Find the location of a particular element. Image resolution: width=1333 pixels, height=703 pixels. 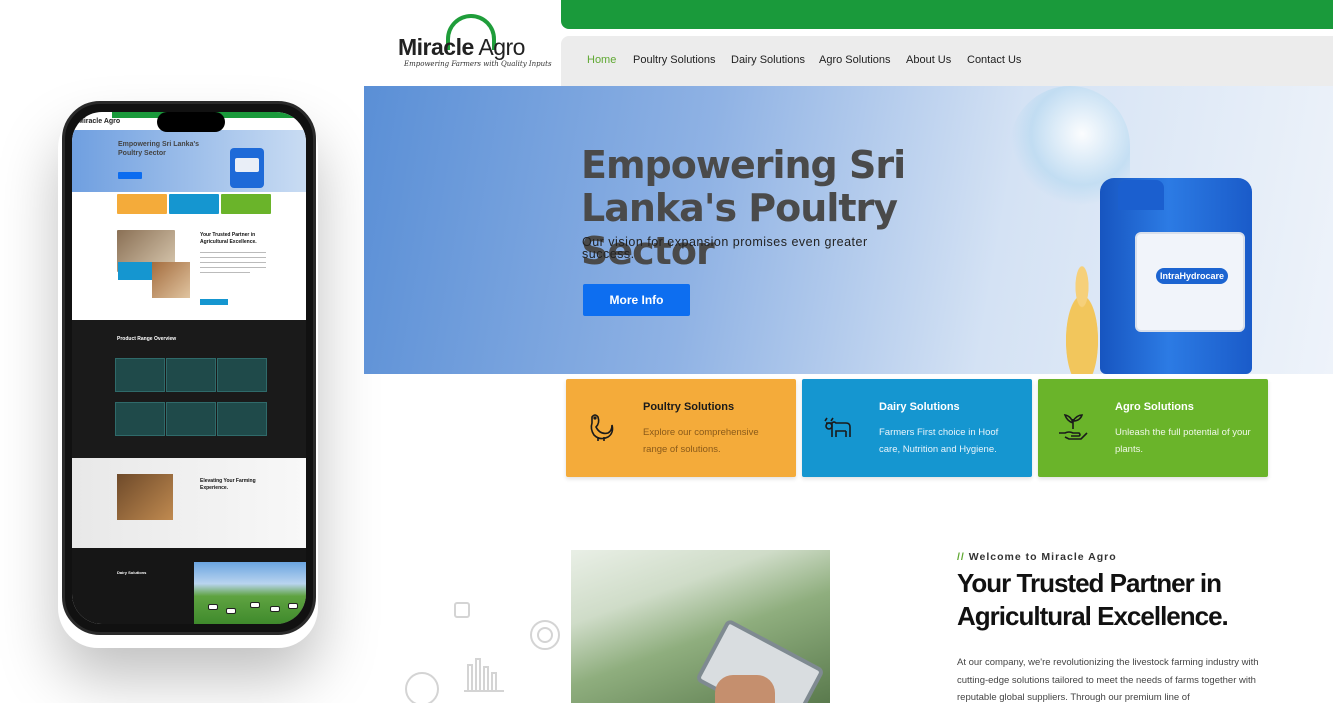

mobile-chicken-image is located at coordinates (171, 280).